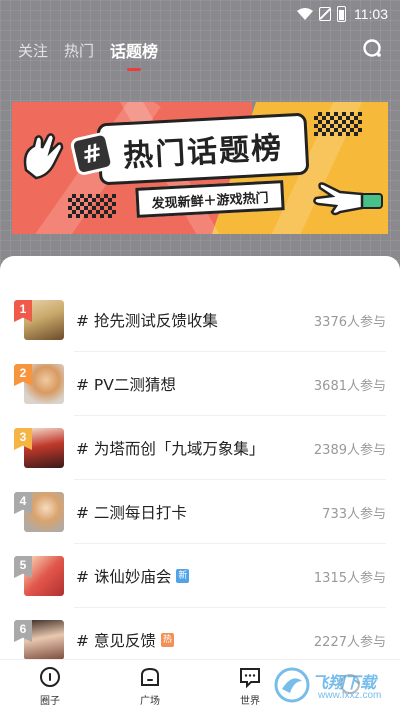 The image size is (400, 711). What do you see at coordinates (150, 701) in the screenshot?
I see `bottom-nav-label: 广场` at bounding box center [150, 701].